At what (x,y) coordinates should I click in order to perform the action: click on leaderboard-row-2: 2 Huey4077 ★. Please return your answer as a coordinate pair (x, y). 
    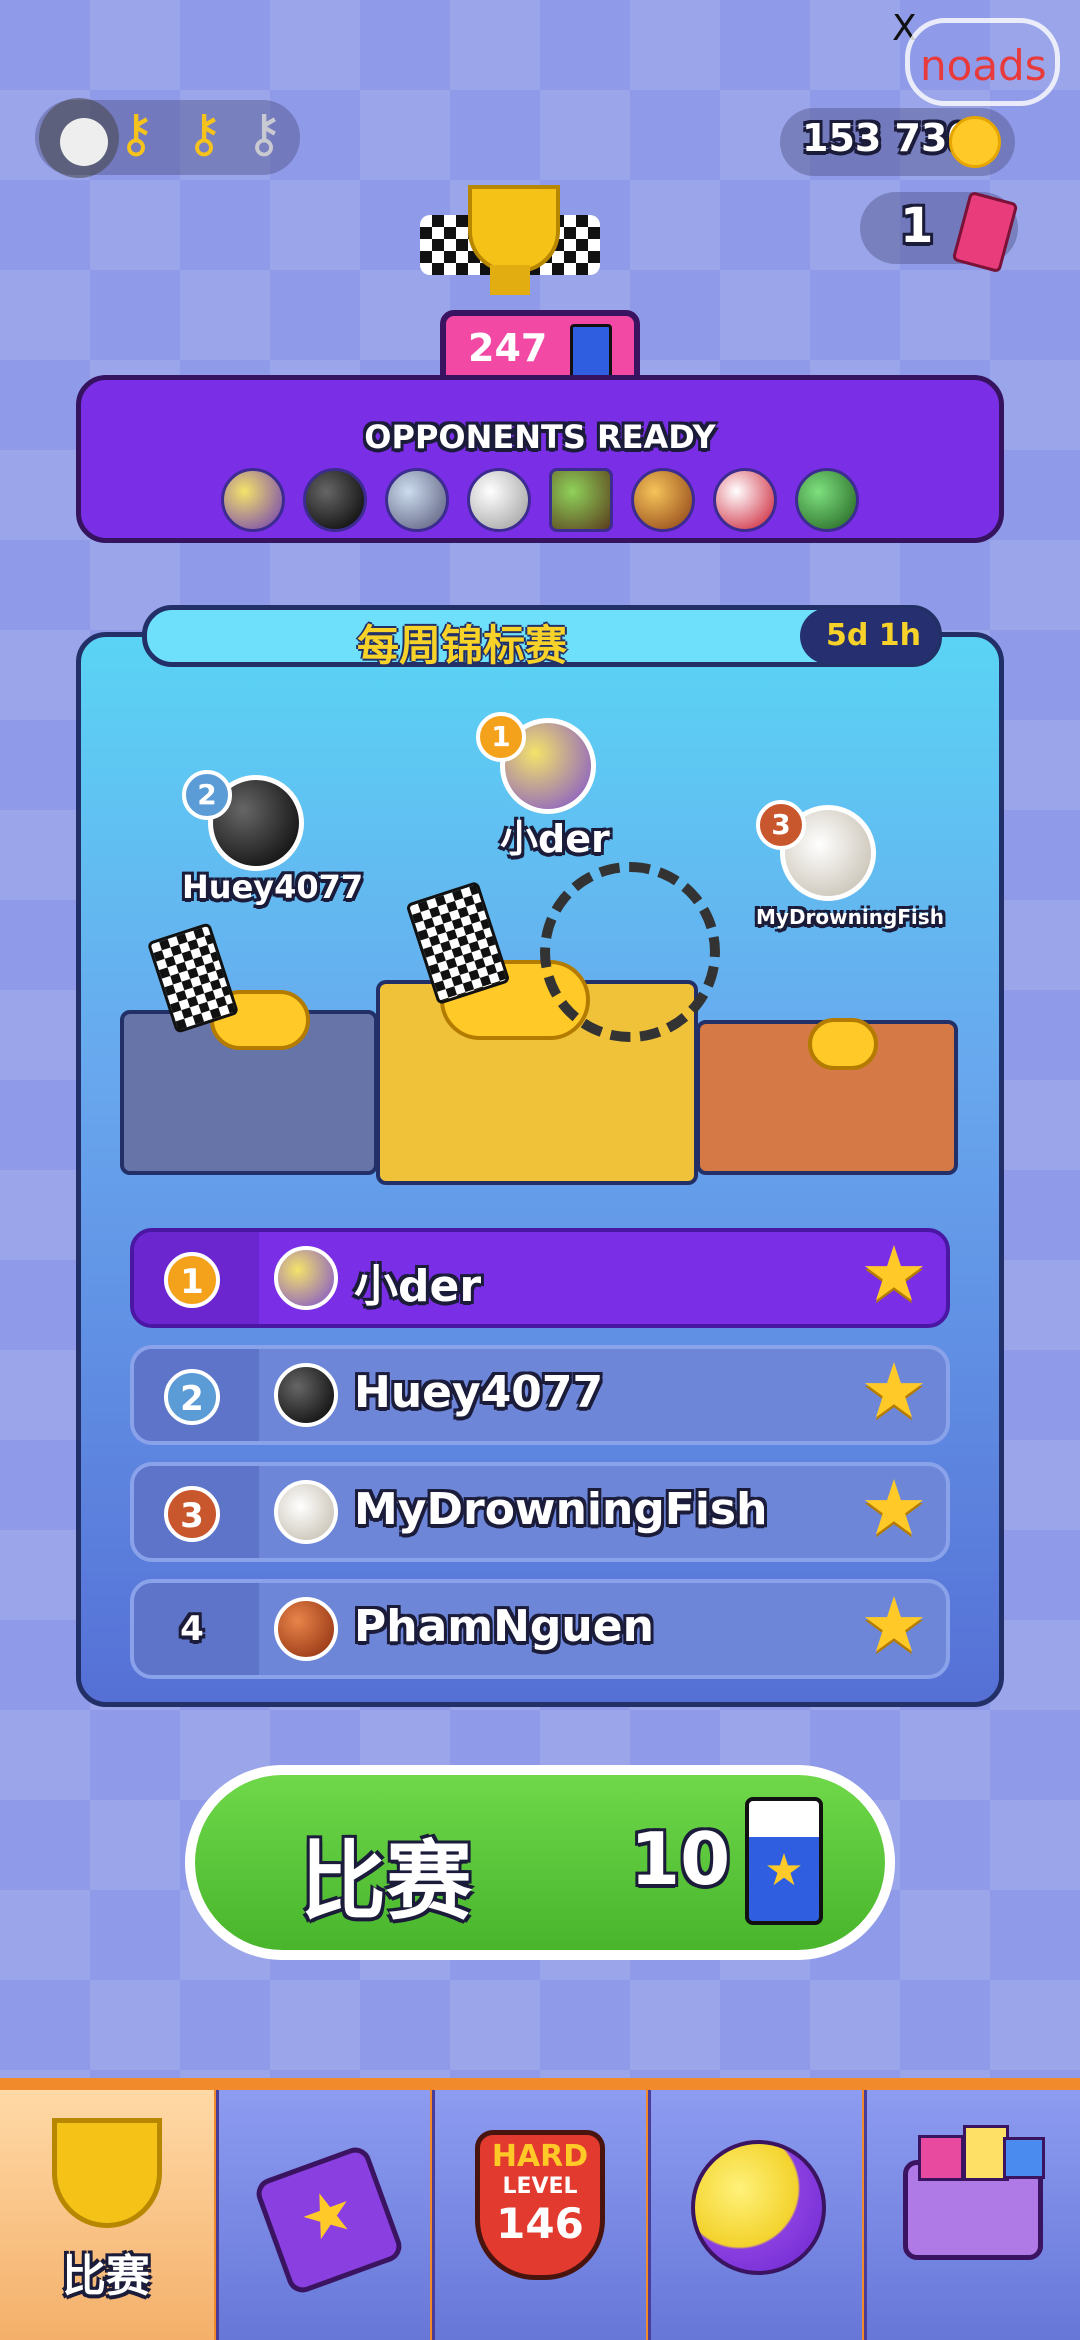
    Looking at the image, I should click on (540, 1395).